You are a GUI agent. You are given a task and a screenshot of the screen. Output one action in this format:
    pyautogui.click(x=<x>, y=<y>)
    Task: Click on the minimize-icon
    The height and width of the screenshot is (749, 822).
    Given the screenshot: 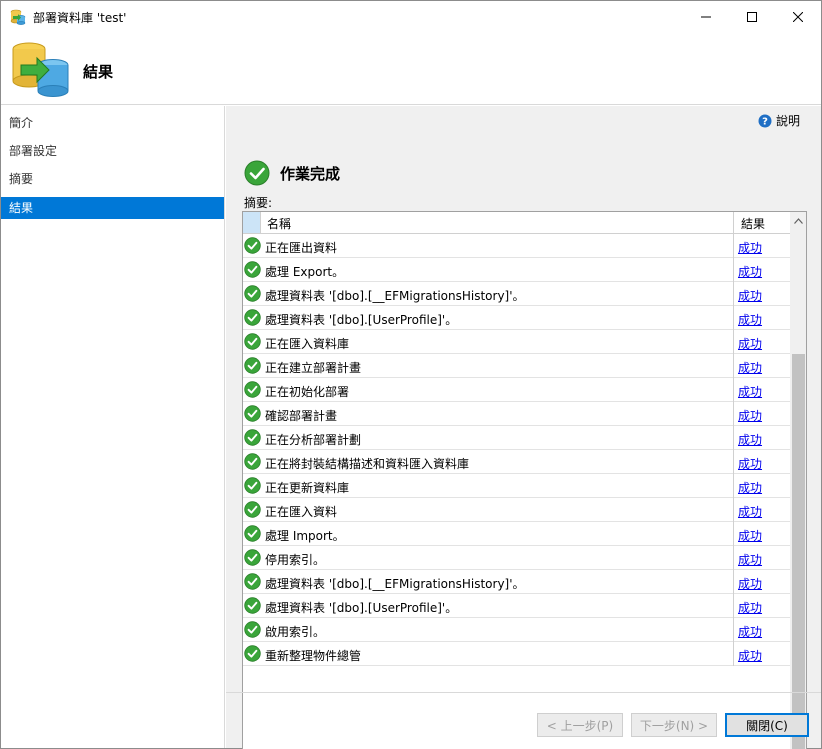 What is the action you would take?
    pyautogui.click(x=706, y=17)
    